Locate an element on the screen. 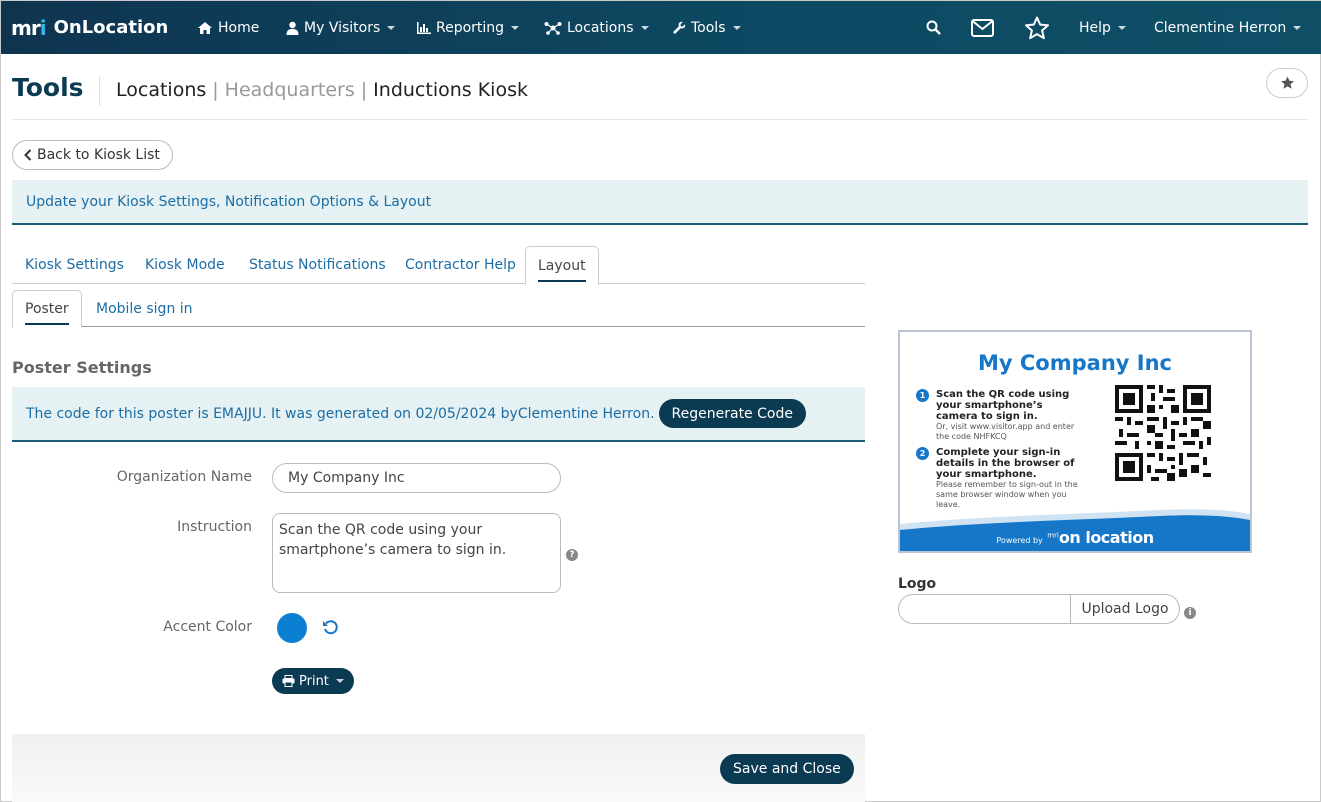  network-icon is located at coordinates (553, 28).